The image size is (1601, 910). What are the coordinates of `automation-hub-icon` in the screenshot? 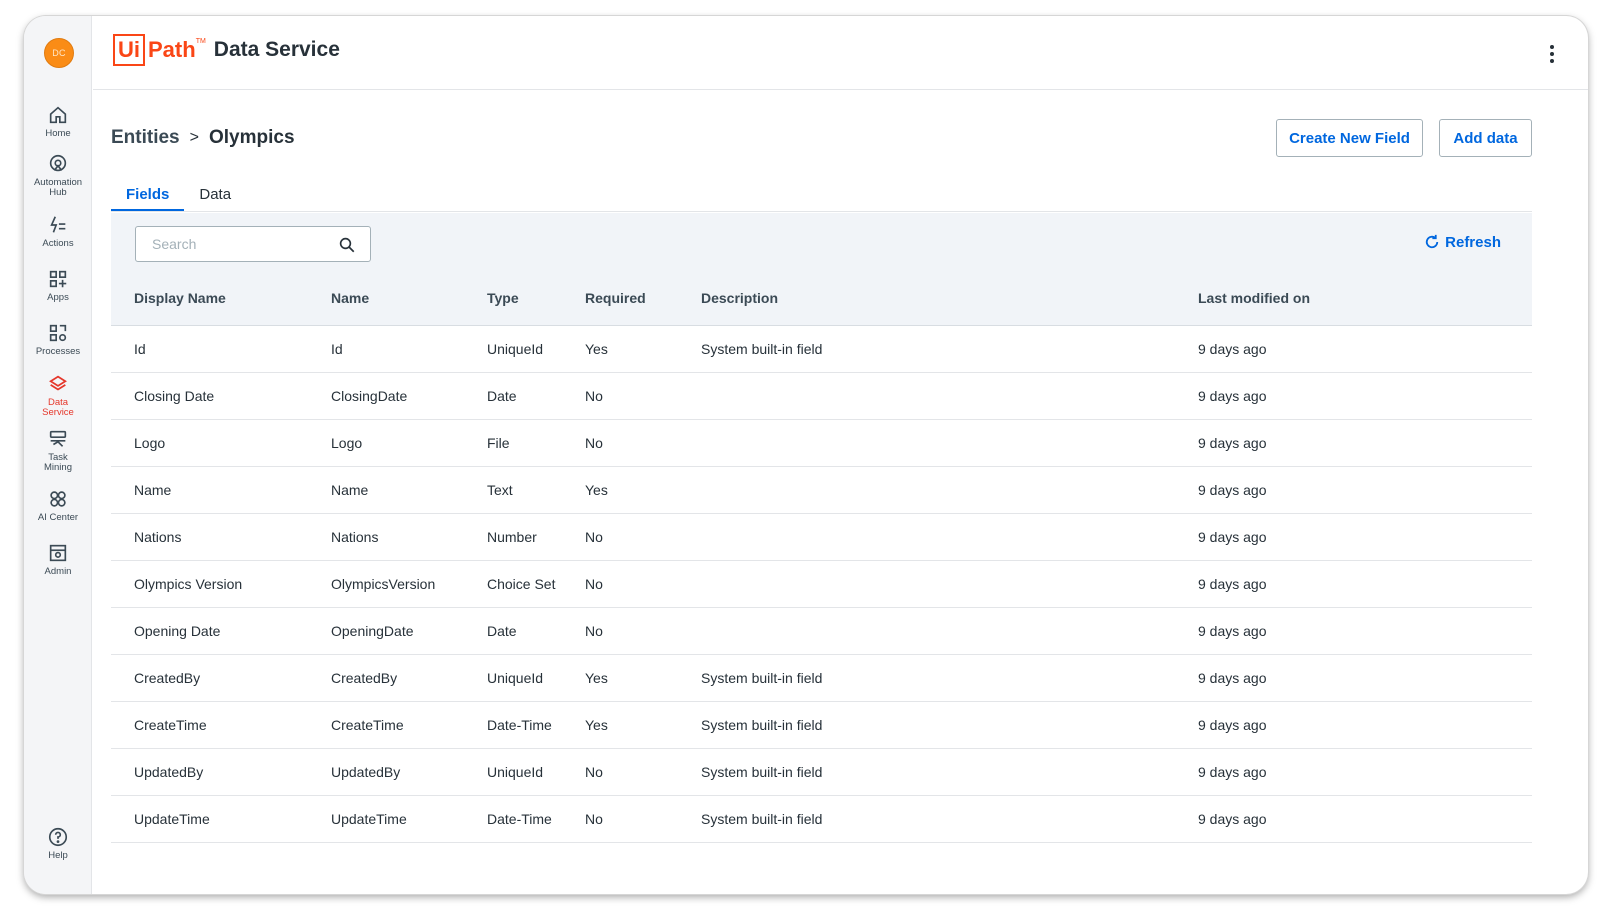 It's located at (58, 163).